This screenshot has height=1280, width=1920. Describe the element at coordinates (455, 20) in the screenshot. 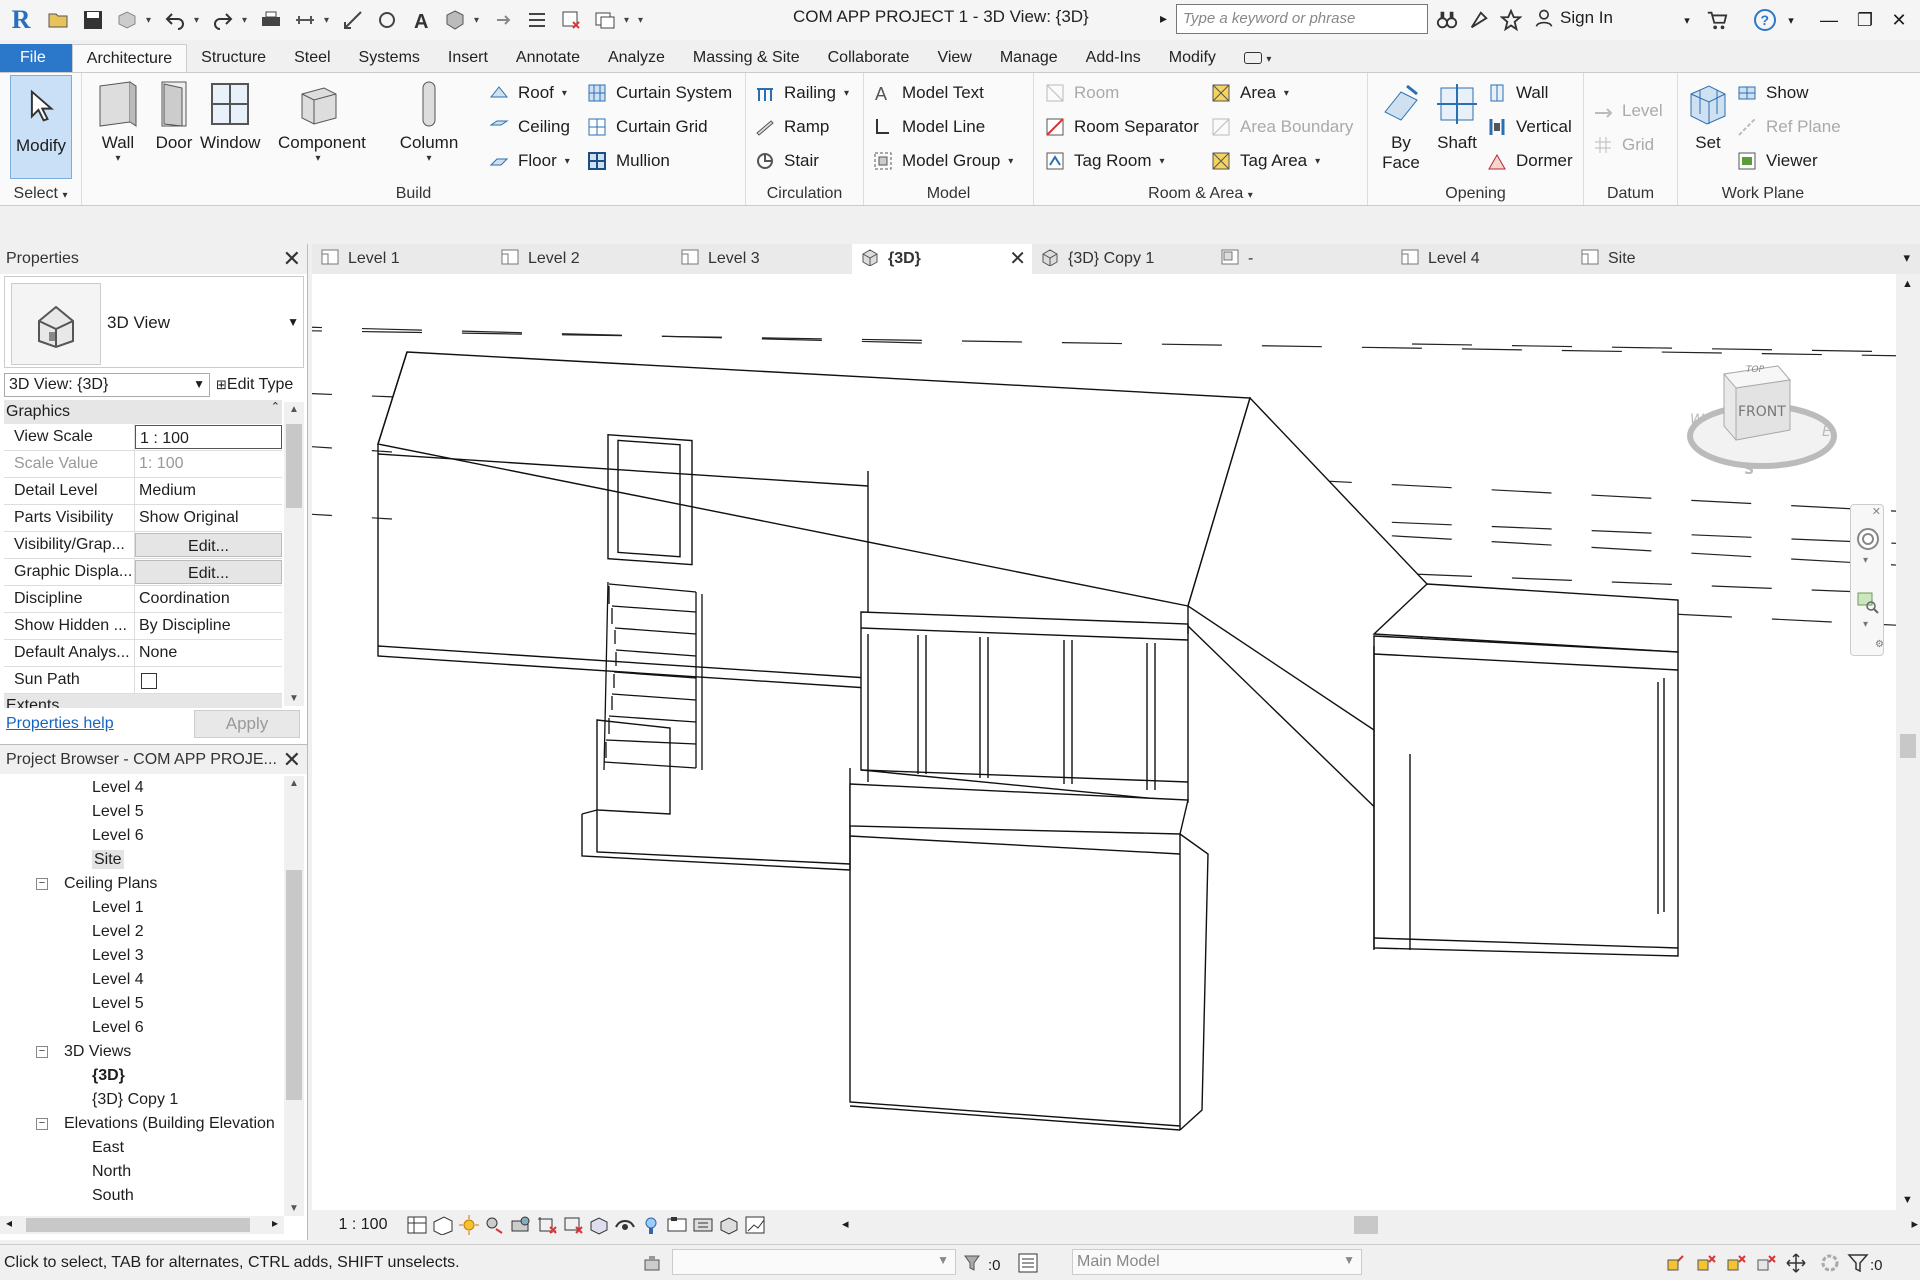

I see `default-3d-view-icon` at that location.